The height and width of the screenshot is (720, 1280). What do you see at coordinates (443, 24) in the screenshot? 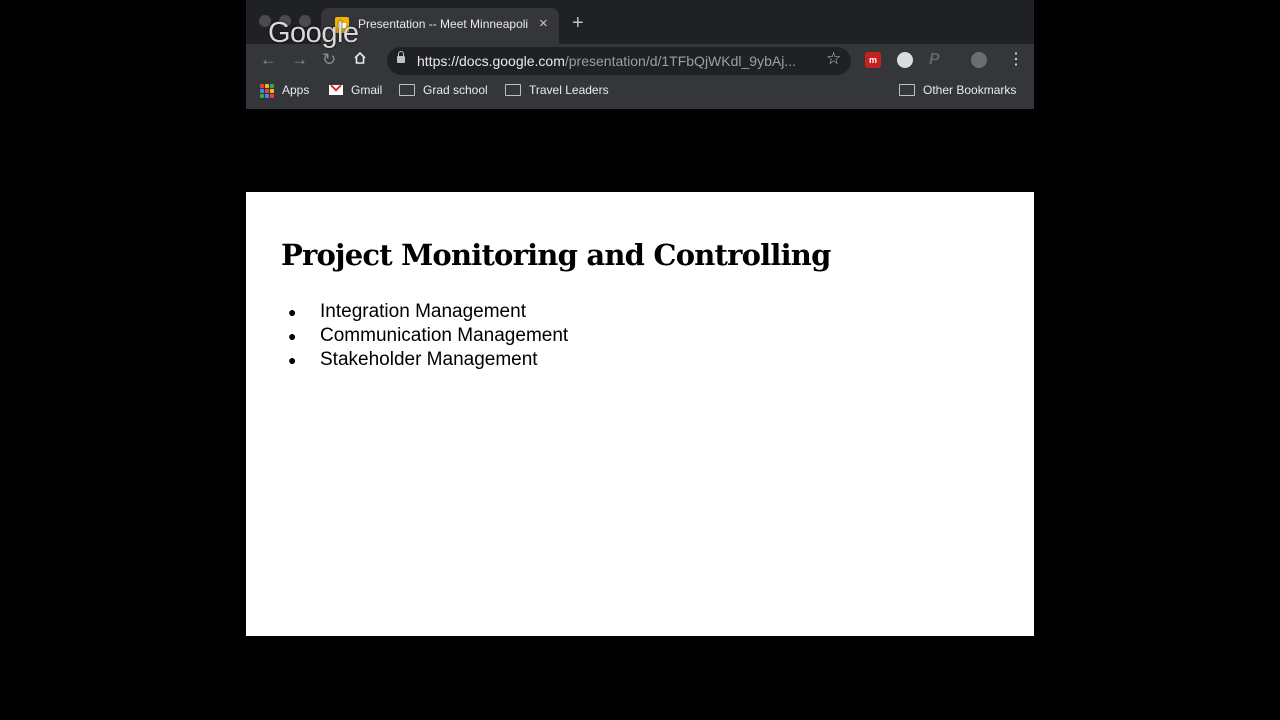
I see `tab-title: Presentation -- Meet Minneapolis` at bounding box center [443, 24].